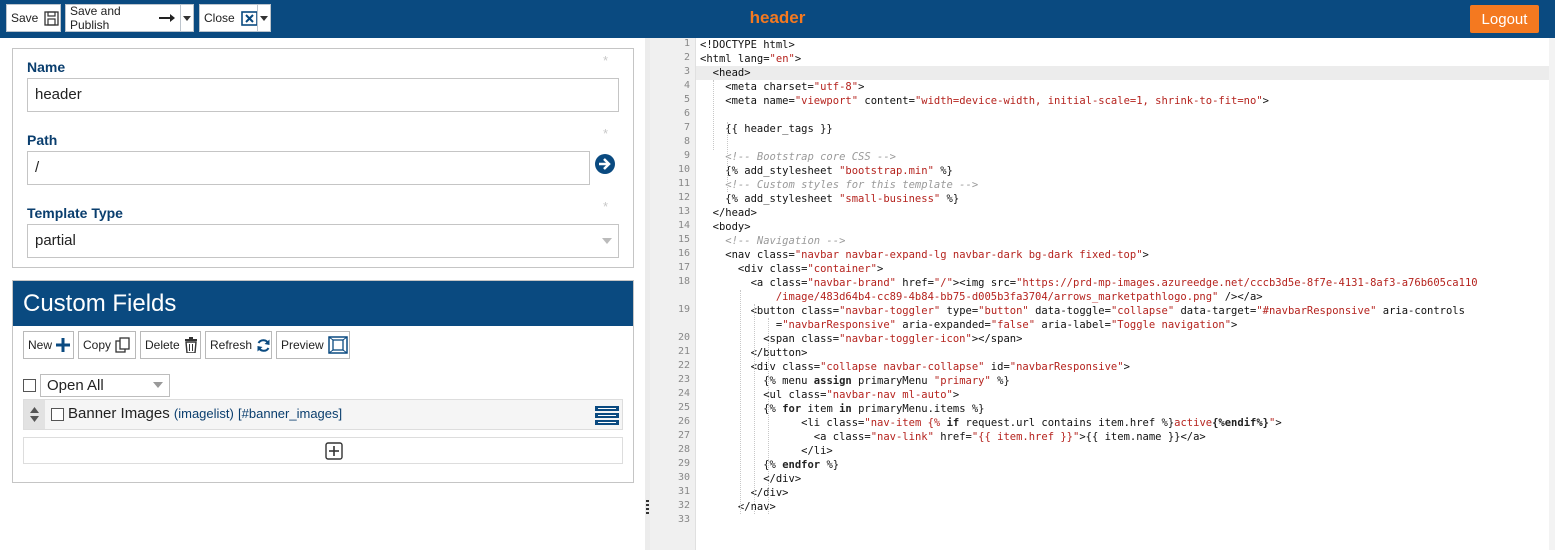 This screenshot has height=550, width=1555. I want to click on line-number: 20, so click(683, 337).